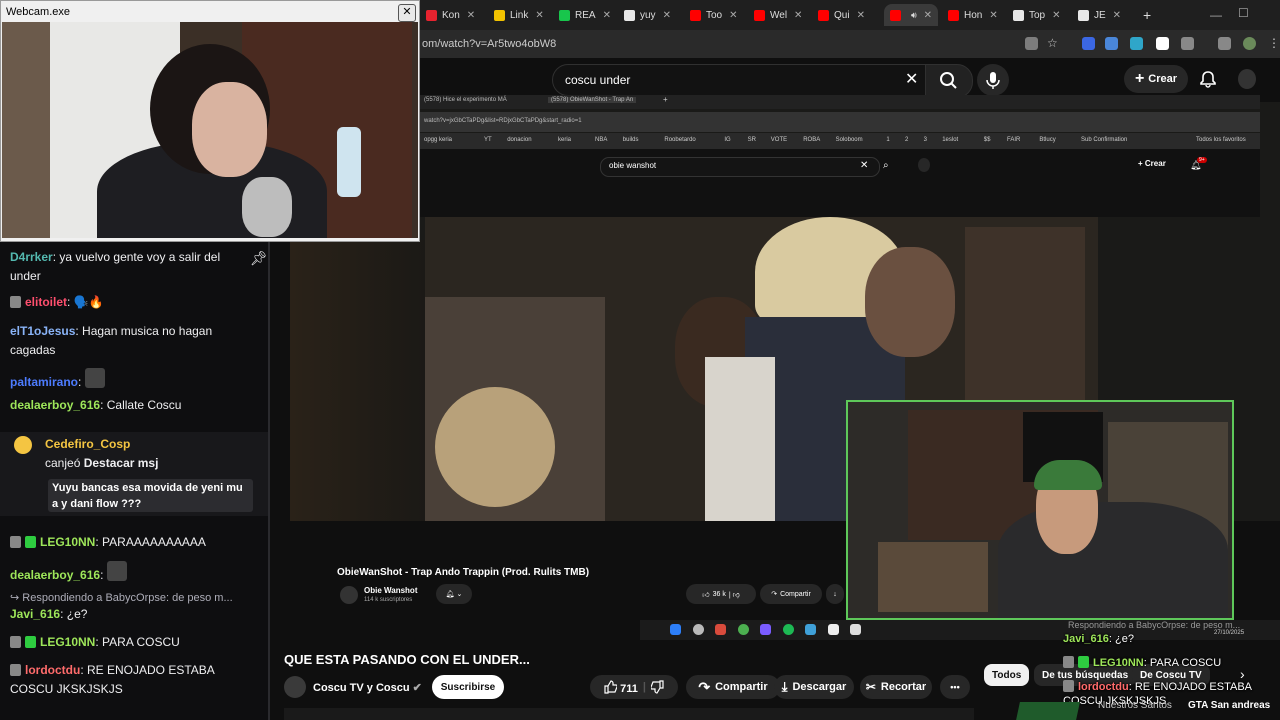 The height and width of the screenshot is (720, 1280). Describe the element at coordinates (295, 687) in the screenshot. I see `channel-avatar` at that location.